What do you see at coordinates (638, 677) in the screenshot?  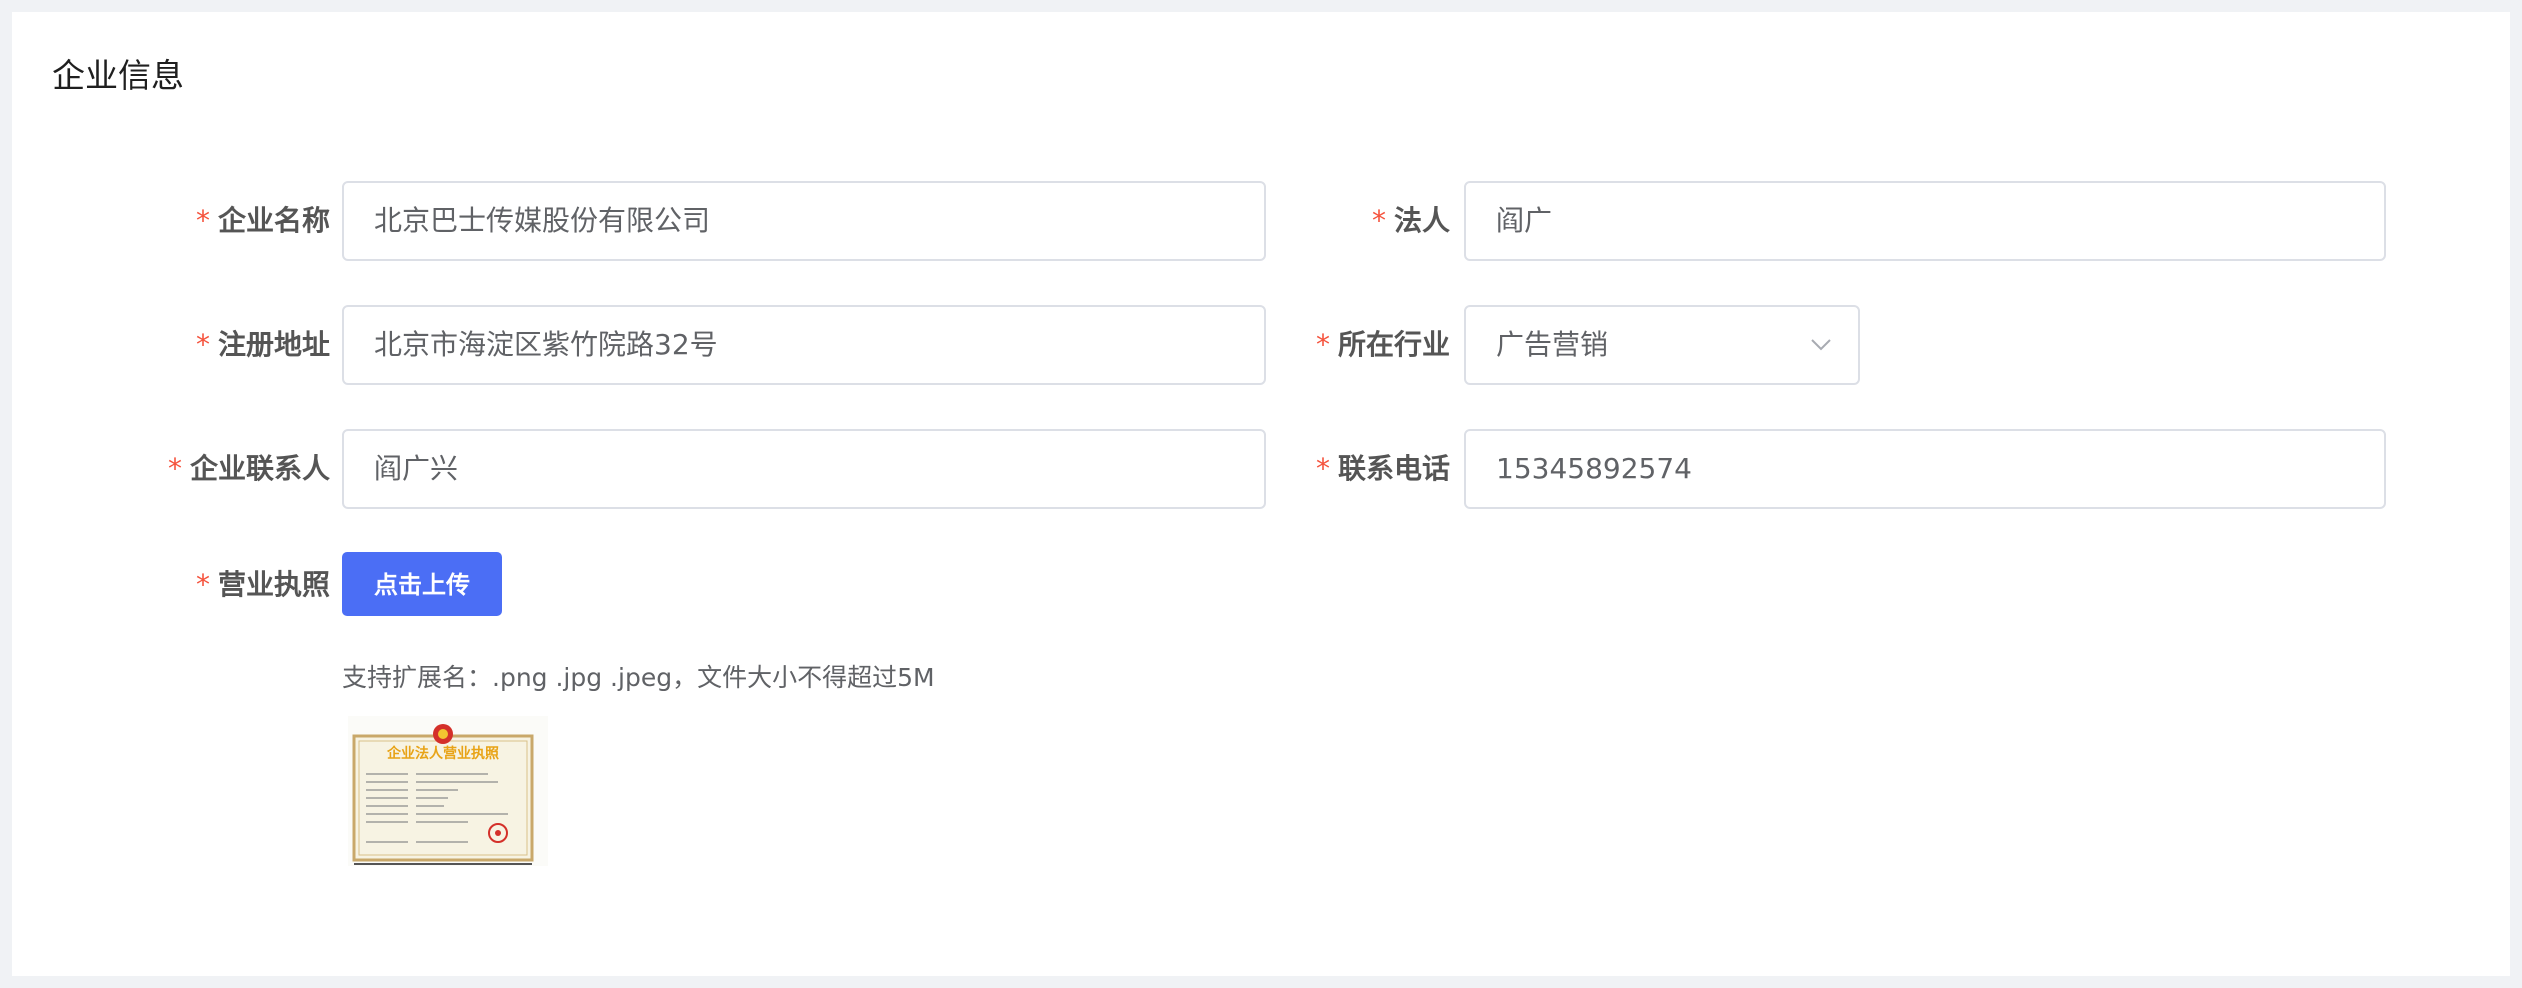 I see `upload-hint: 支持扩展名：.png .jpg .jpeg，文件大小不得超过5M` at bounding box center [638, 677].